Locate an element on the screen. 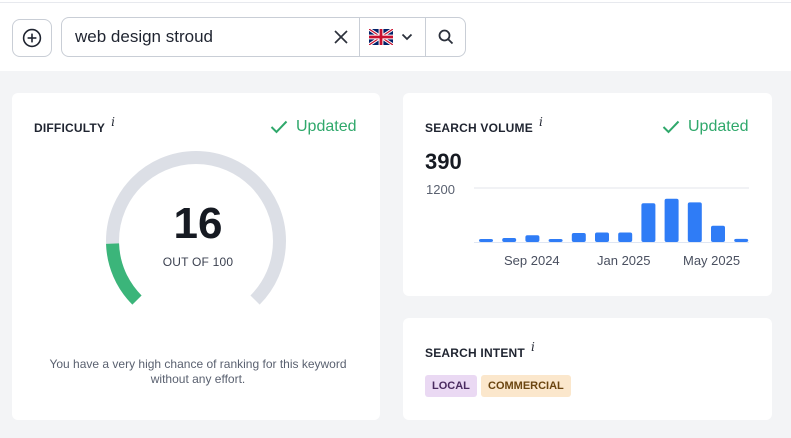 The height and width of the screenshot is (438, 791). add-button is located at coordinates (32, 38).